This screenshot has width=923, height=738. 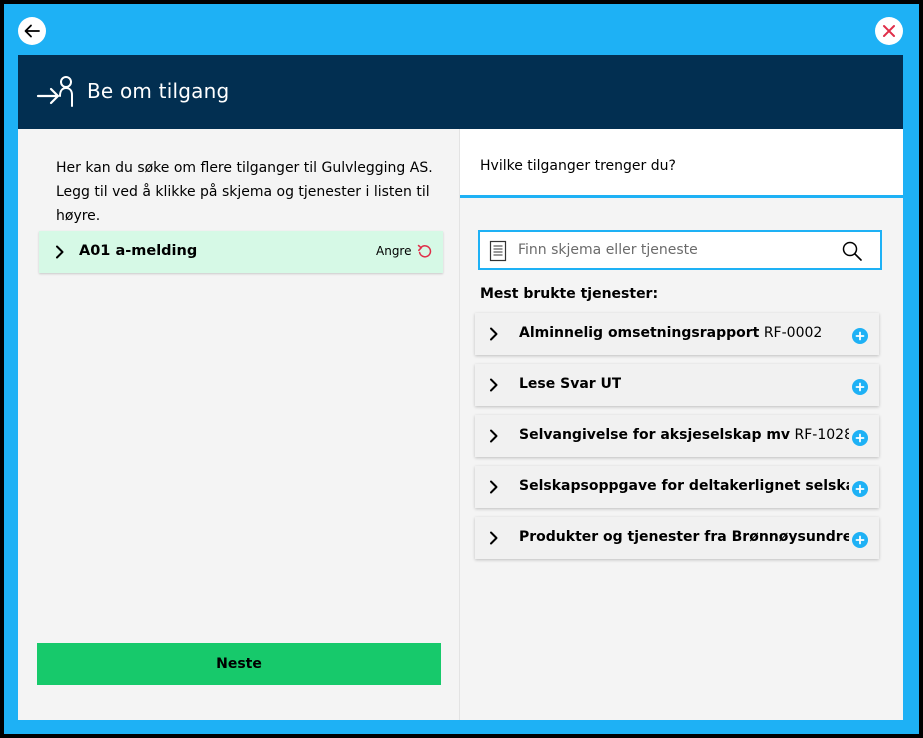 What do you see at coordinates (569, 294) in the screenshot?
I see `most-used-heading: Mest brukte tjenester:` at bounding box center [569, 294].